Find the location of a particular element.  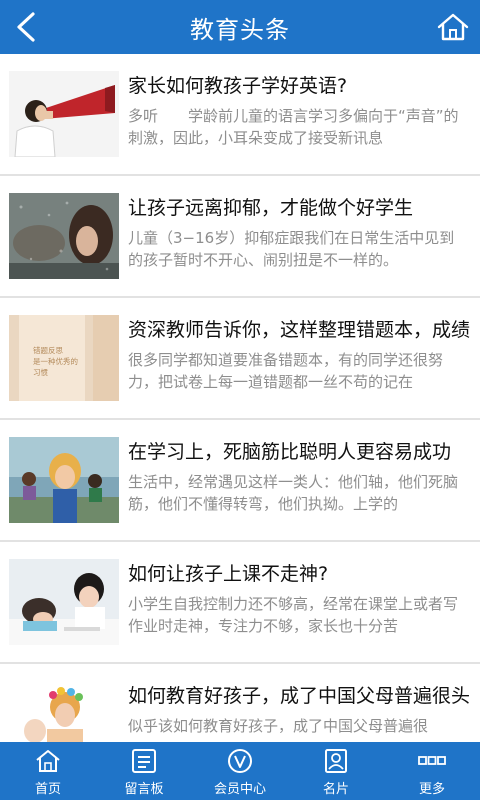

tab-business-card: 名片 is located at coordinates (336, 771).